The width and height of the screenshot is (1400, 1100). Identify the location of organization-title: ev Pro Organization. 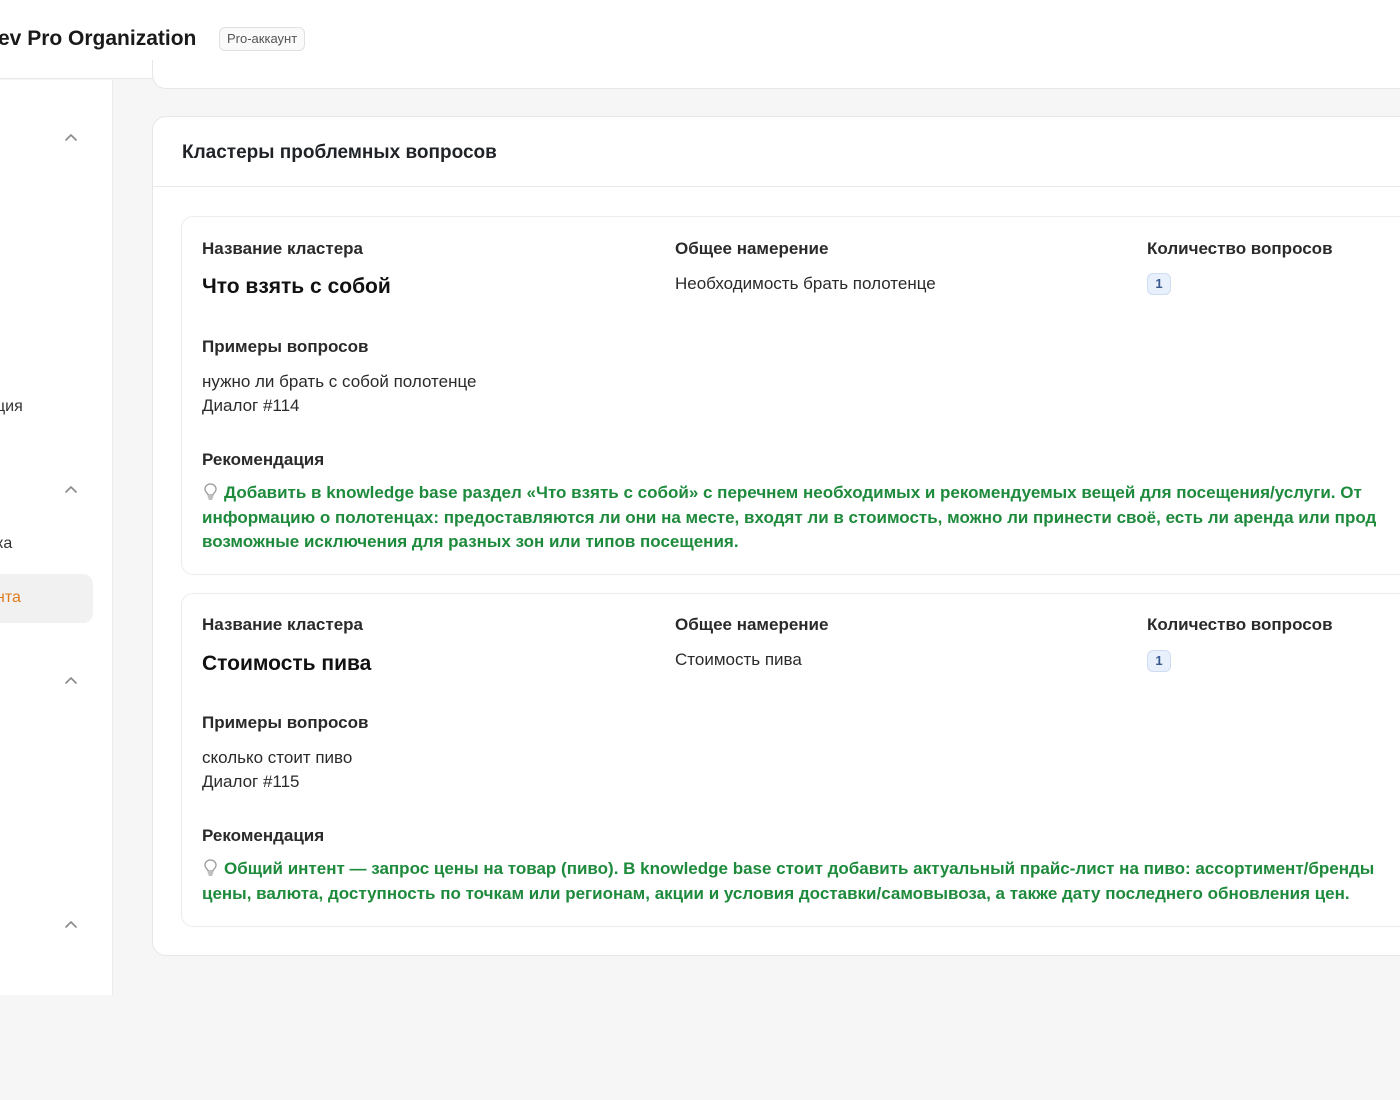
(98, 38).